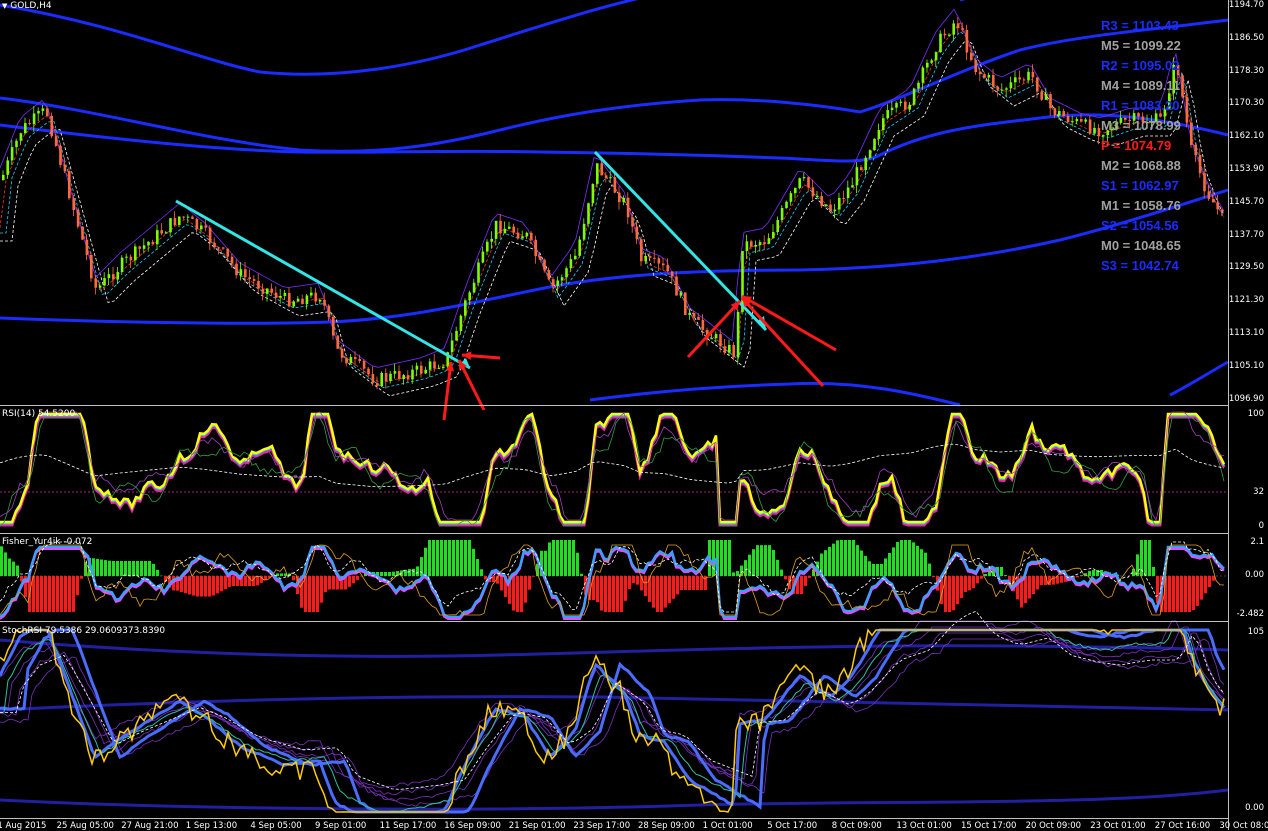 The image size is (1268, 831). Describe the element at coordinates (1140, 105) in the screenshot. I see `pivot-level-label: R1 = 1083.20` at that location.